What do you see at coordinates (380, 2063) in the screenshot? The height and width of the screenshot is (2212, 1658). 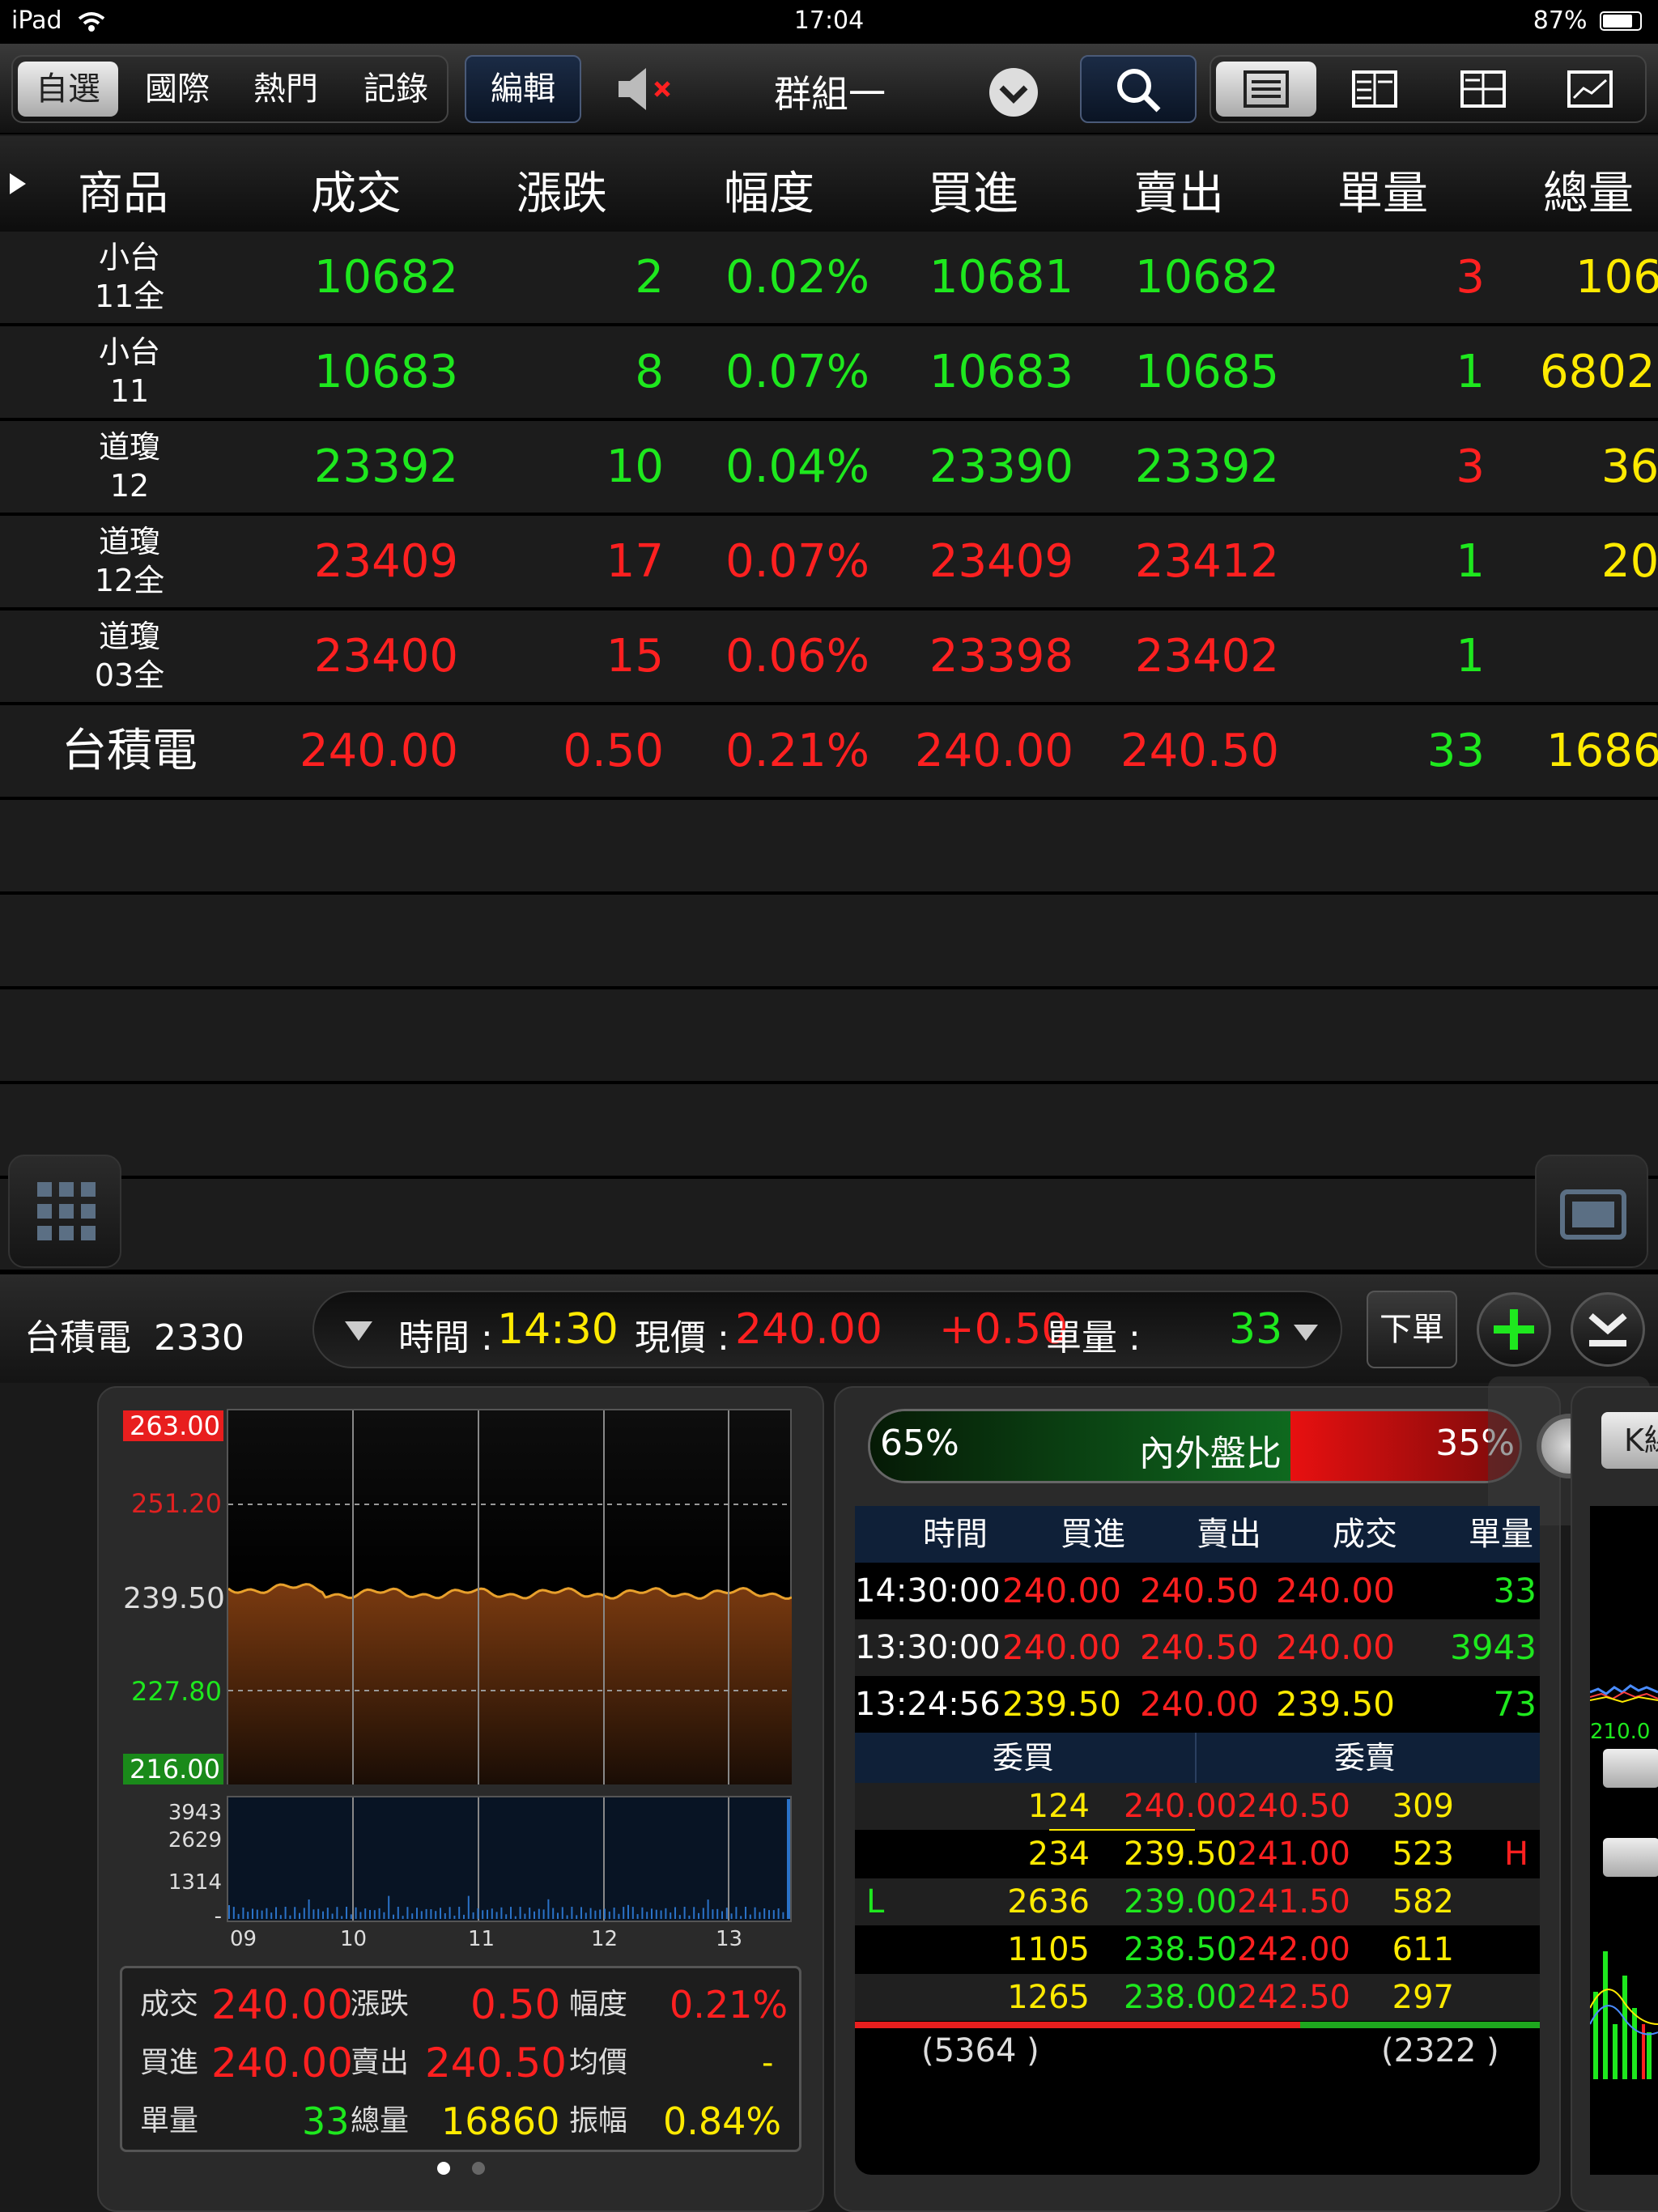 I see `stat-label: 賣出` at bounding box center [380, 2063].